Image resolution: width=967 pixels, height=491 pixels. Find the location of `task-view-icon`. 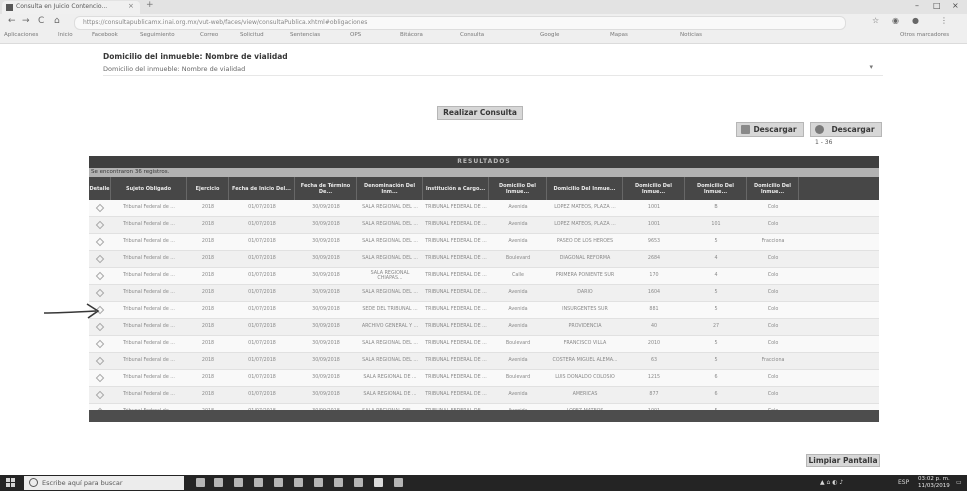

task-view-icon is located at coordinates (218, 482).